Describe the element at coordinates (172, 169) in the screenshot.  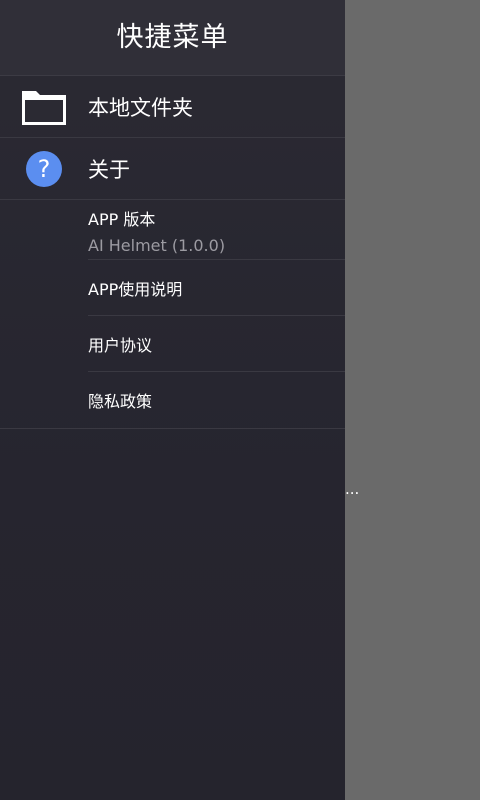
I see `menu-item-about: ? 关于` at that location.